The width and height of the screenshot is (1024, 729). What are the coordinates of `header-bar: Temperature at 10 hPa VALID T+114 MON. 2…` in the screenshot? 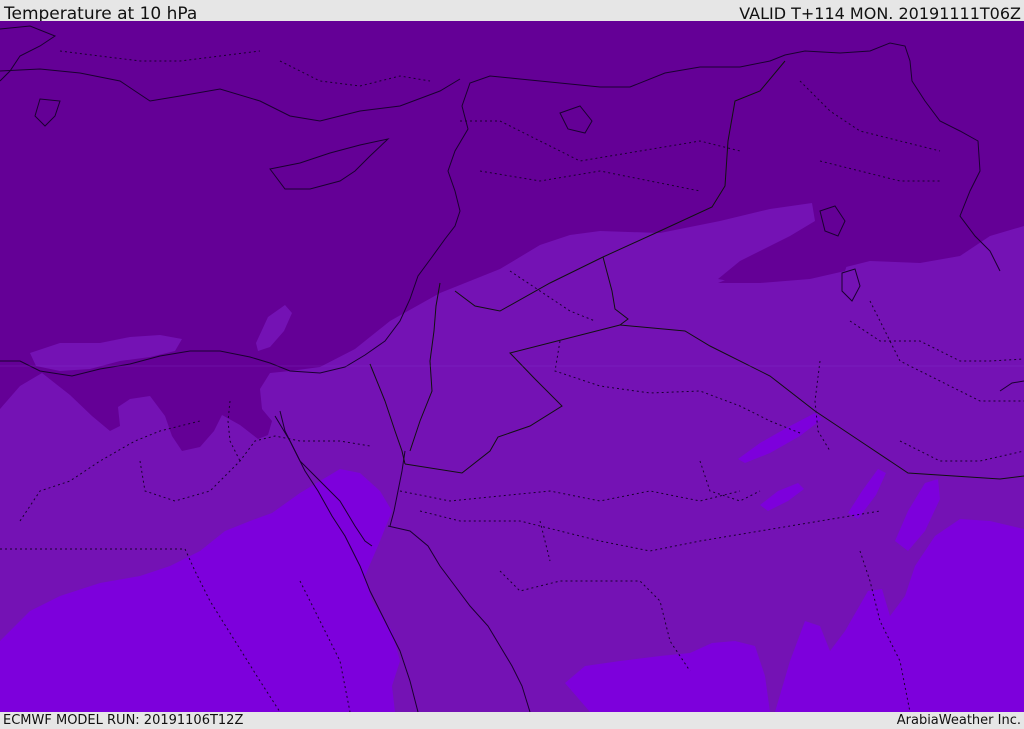 It's located at (512, 12).